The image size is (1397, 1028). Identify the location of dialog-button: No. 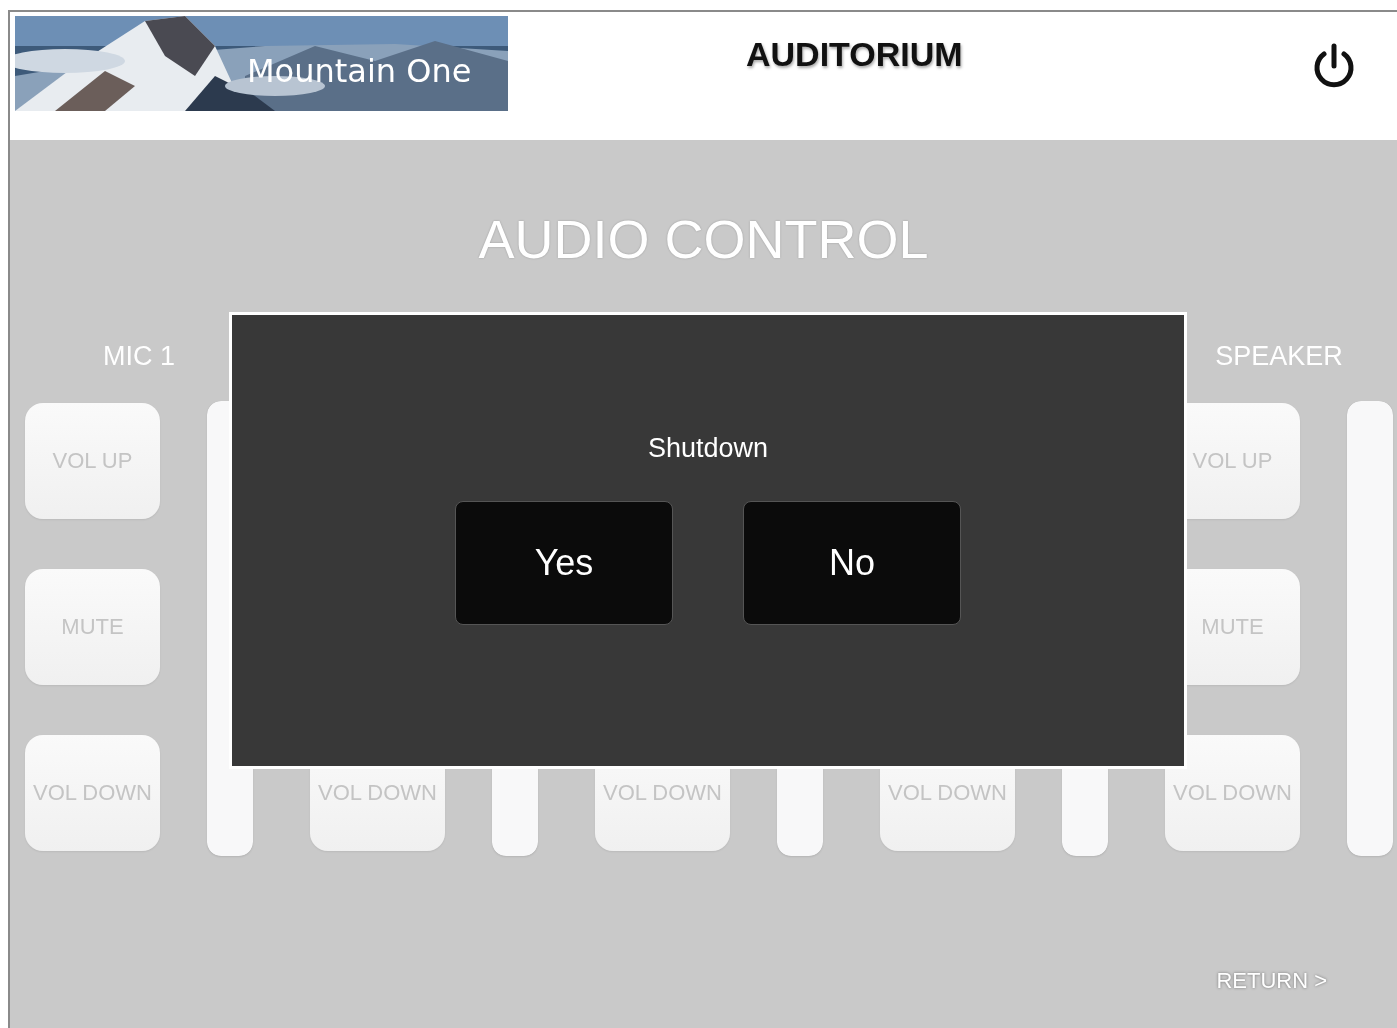
(852, 563).